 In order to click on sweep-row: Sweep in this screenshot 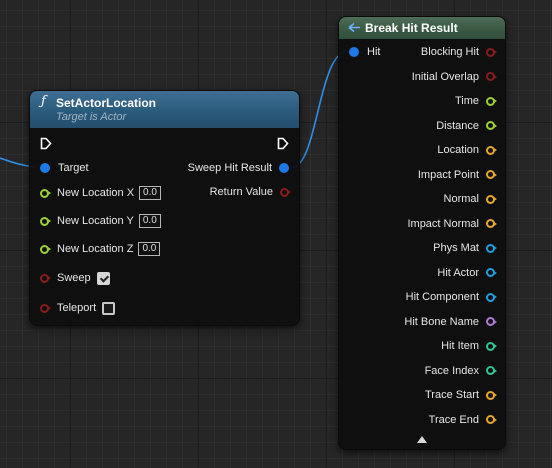, I will do `click(75, 278)`.